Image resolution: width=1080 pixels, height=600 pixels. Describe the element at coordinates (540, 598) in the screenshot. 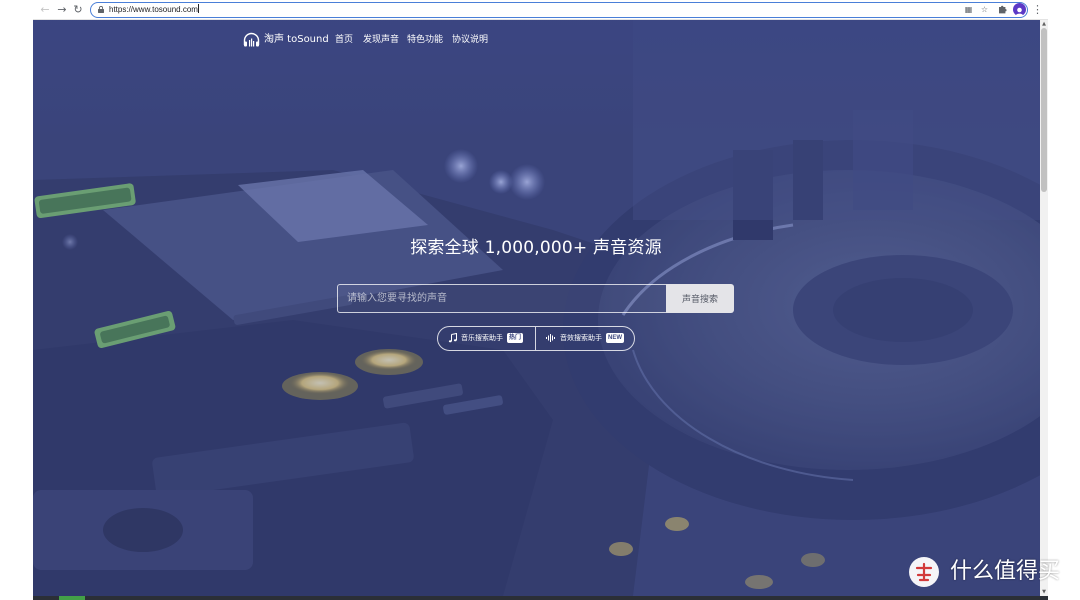

I see `taskbar-strip` at that location.